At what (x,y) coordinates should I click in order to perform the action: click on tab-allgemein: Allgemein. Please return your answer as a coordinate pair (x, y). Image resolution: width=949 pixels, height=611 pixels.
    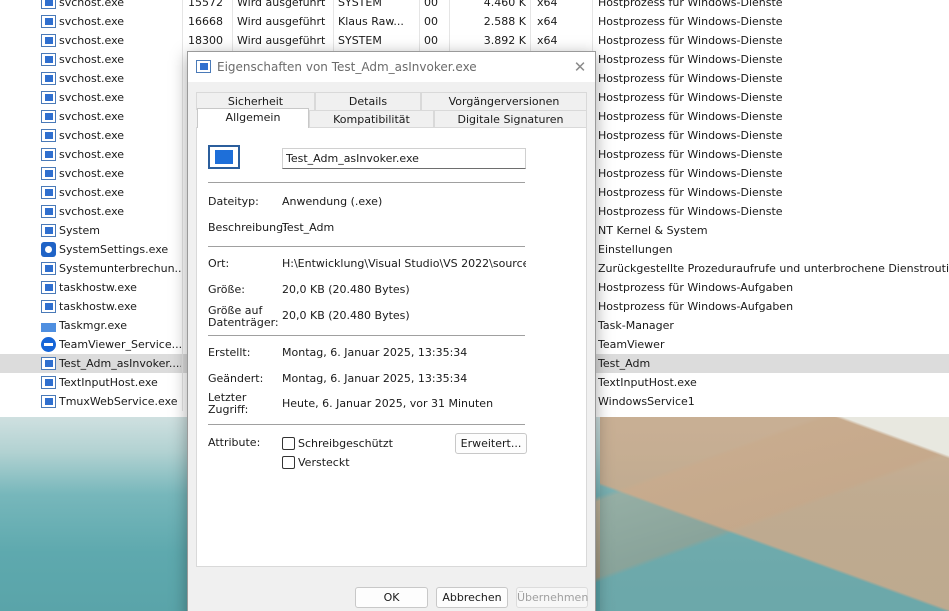
    Looking at the image, I should click on (253, 118).